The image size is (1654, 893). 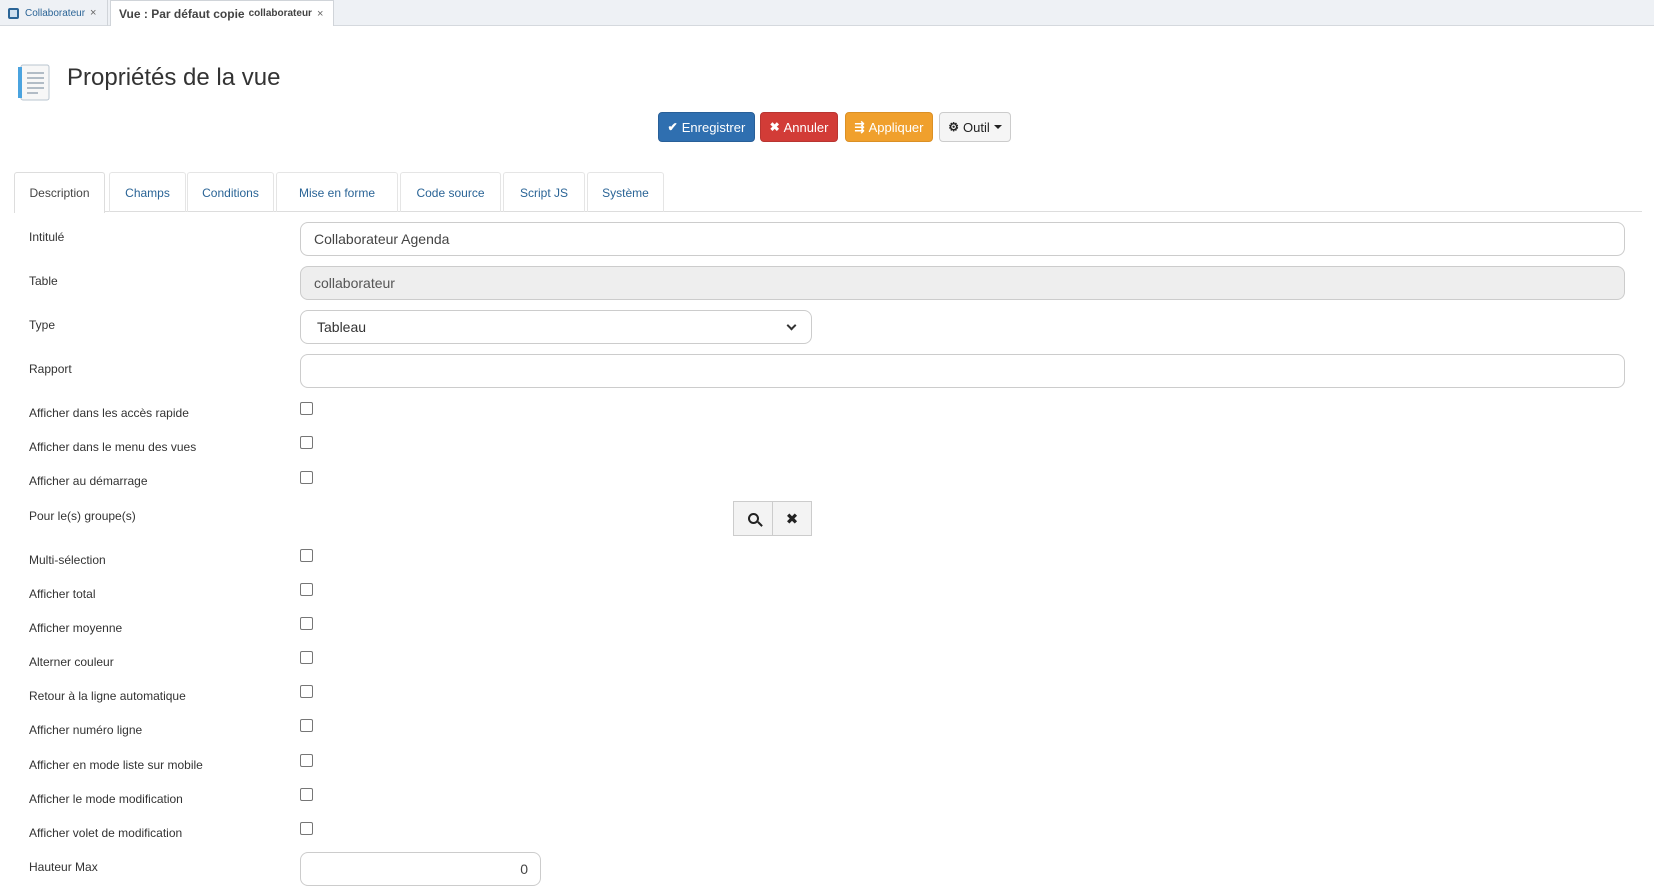 I want to click on menu-vues-checkbox, so click(x=306, y=442).